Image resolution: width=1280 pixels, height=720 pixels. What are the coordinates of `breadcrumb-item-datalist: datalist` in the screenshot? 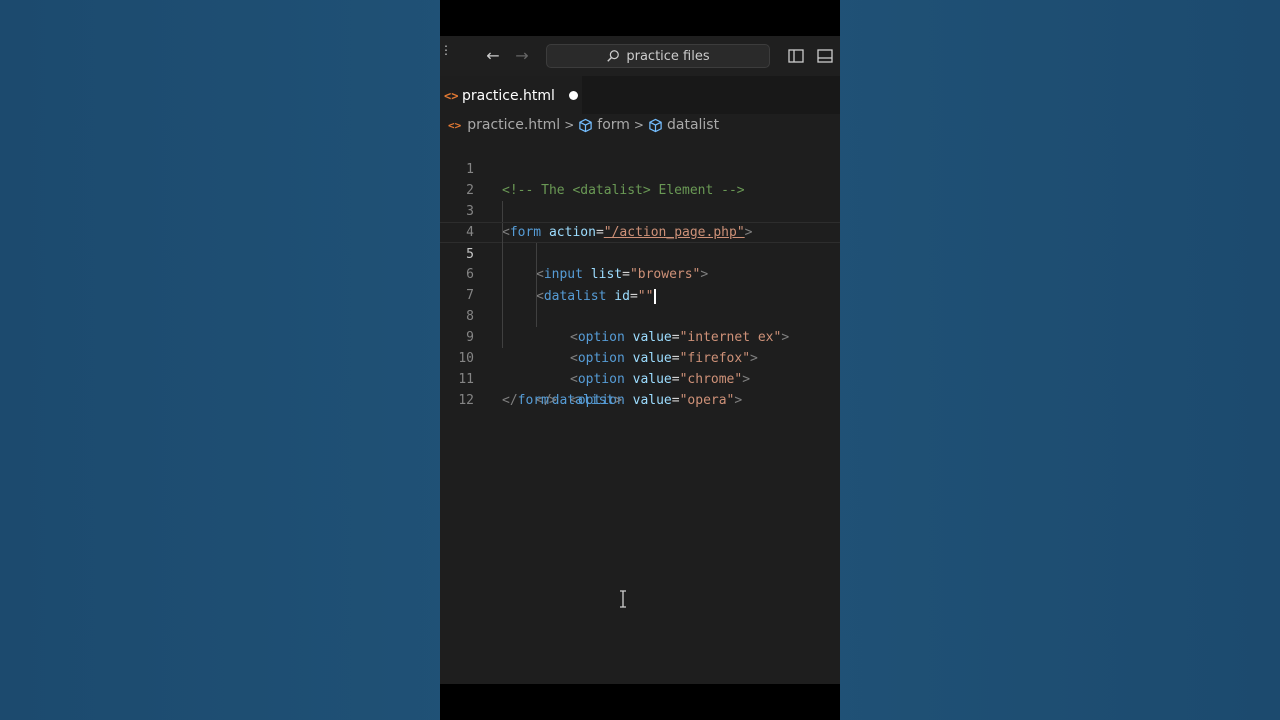 It's located at (693, 125).